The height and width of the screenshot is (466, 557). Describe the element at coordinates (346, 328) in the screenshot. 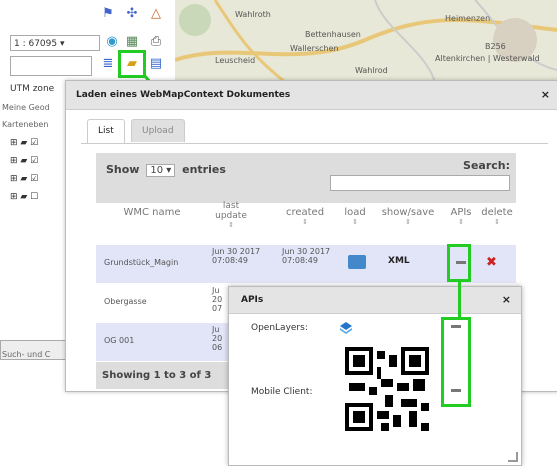

I see `openlayers-icon` at that location.